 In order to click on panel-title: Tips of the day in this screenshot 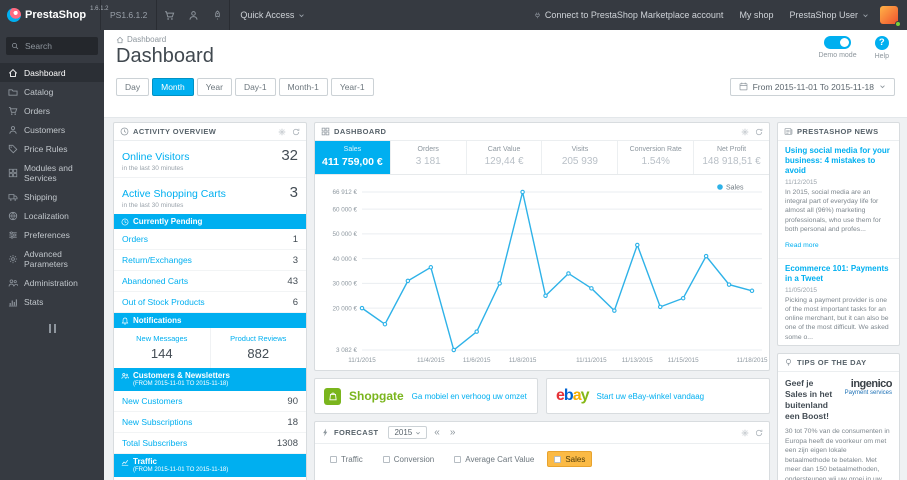, I will do `click(832, 362)`.